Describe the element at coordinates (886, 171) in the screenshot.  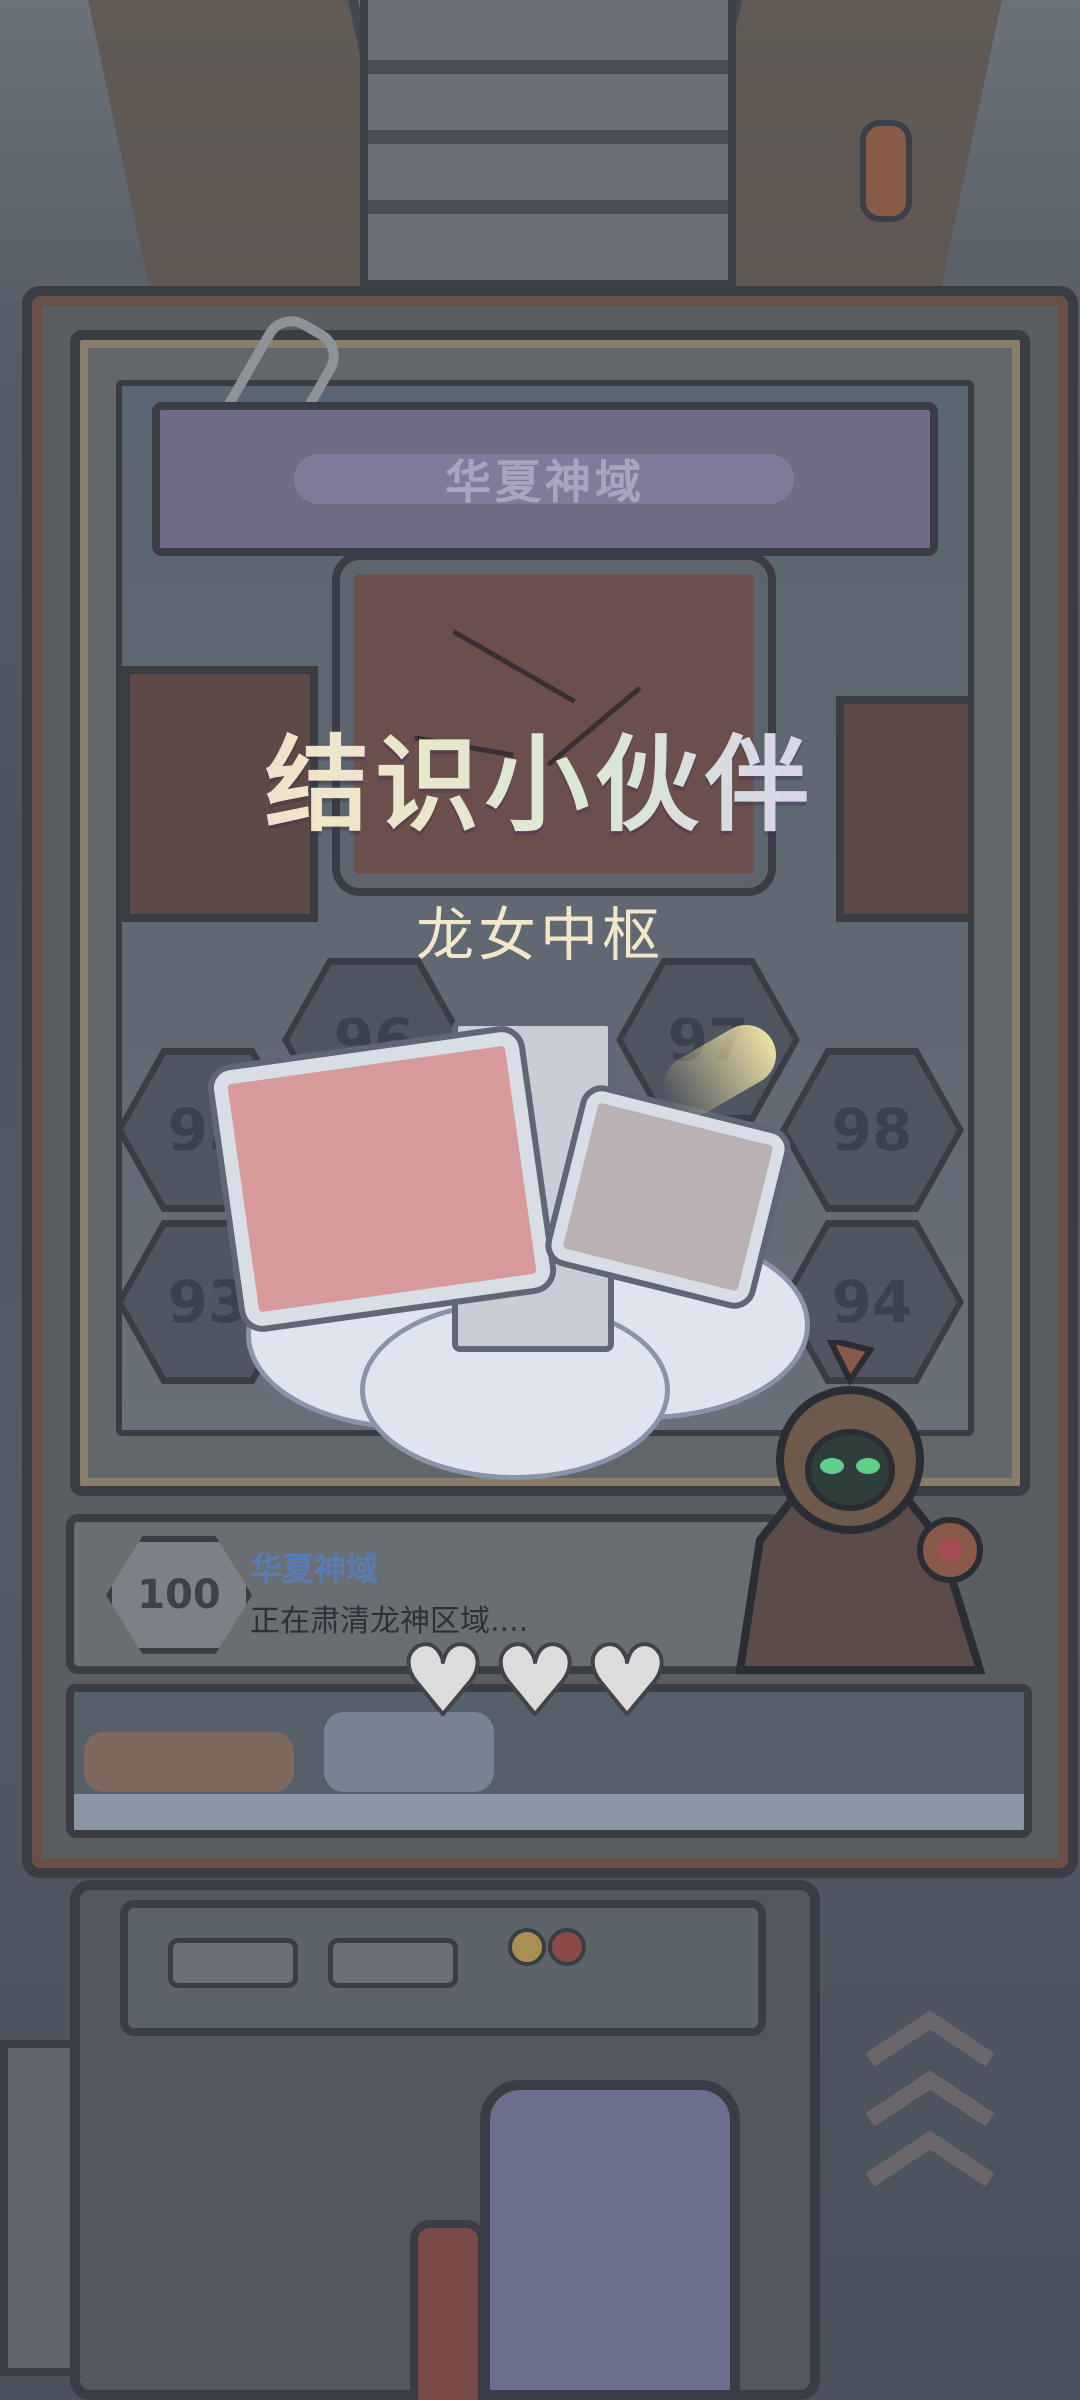
I see `hanging-hook-decoration` at that location.